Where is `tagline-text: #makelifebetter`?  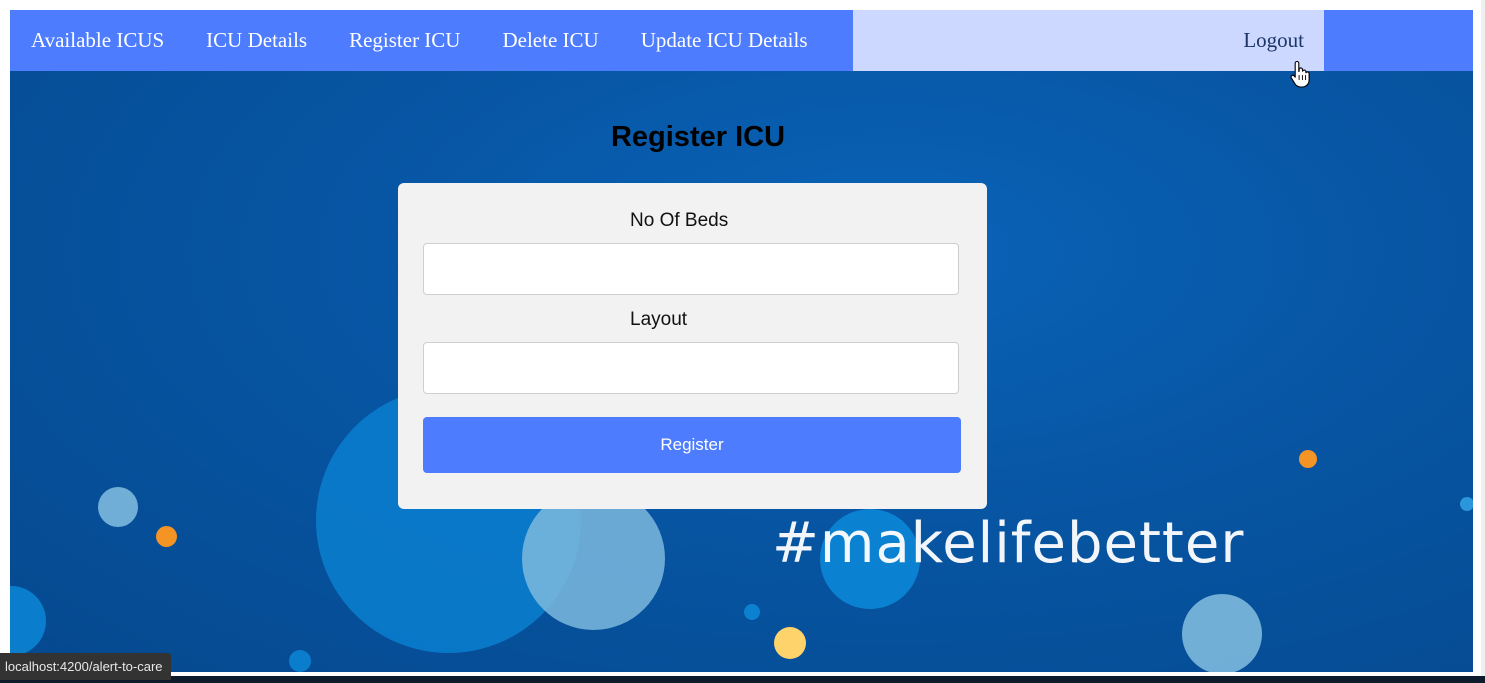
tagline-text: #makelifebetter is located at coordinates (1008, 543).